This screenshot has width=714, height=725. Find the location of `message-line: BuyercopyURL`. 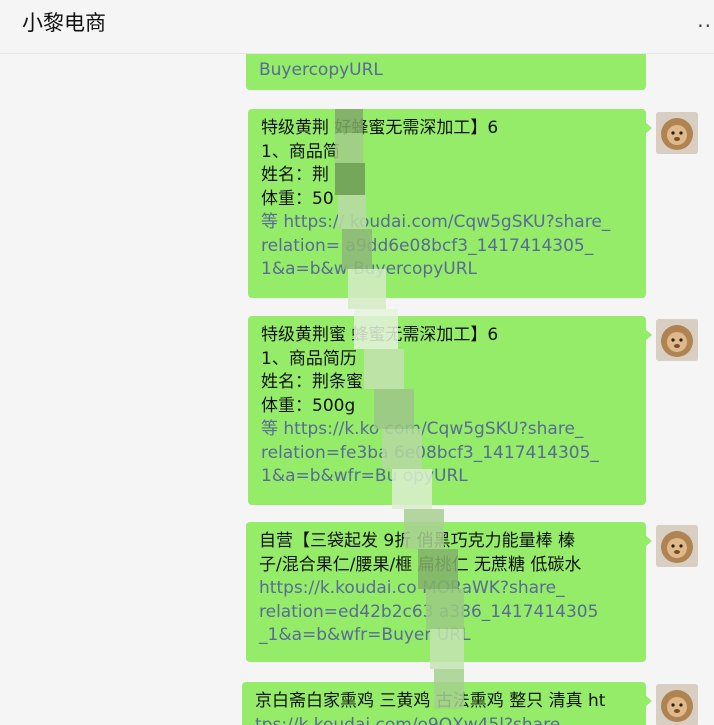

message-line: BuyercopyURL is located at coordinates (321, 70).